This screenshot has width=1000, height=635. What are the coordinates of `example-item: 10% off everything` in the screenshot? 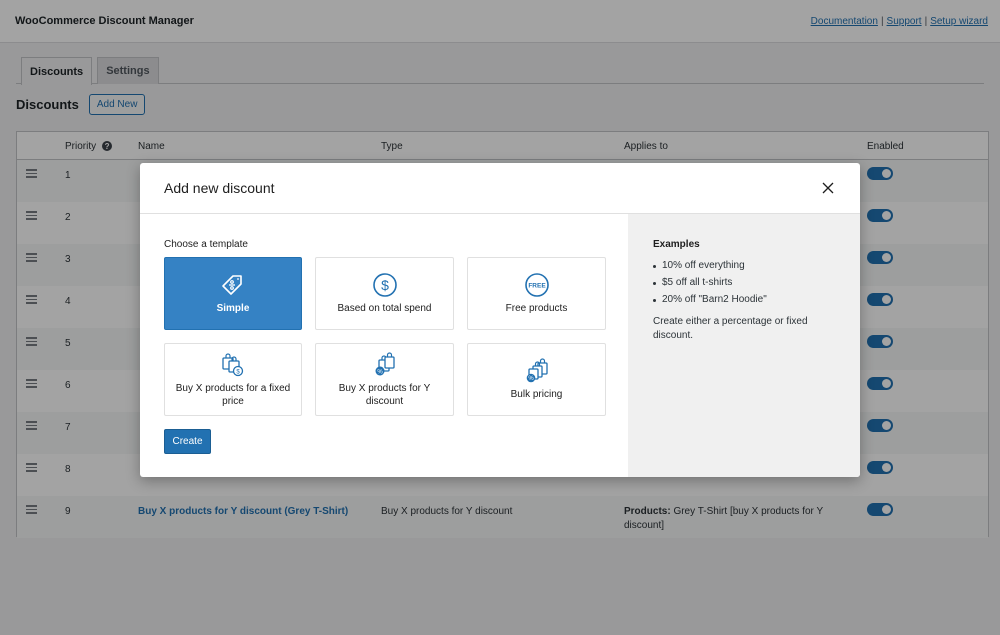 It's located at (744, 265).